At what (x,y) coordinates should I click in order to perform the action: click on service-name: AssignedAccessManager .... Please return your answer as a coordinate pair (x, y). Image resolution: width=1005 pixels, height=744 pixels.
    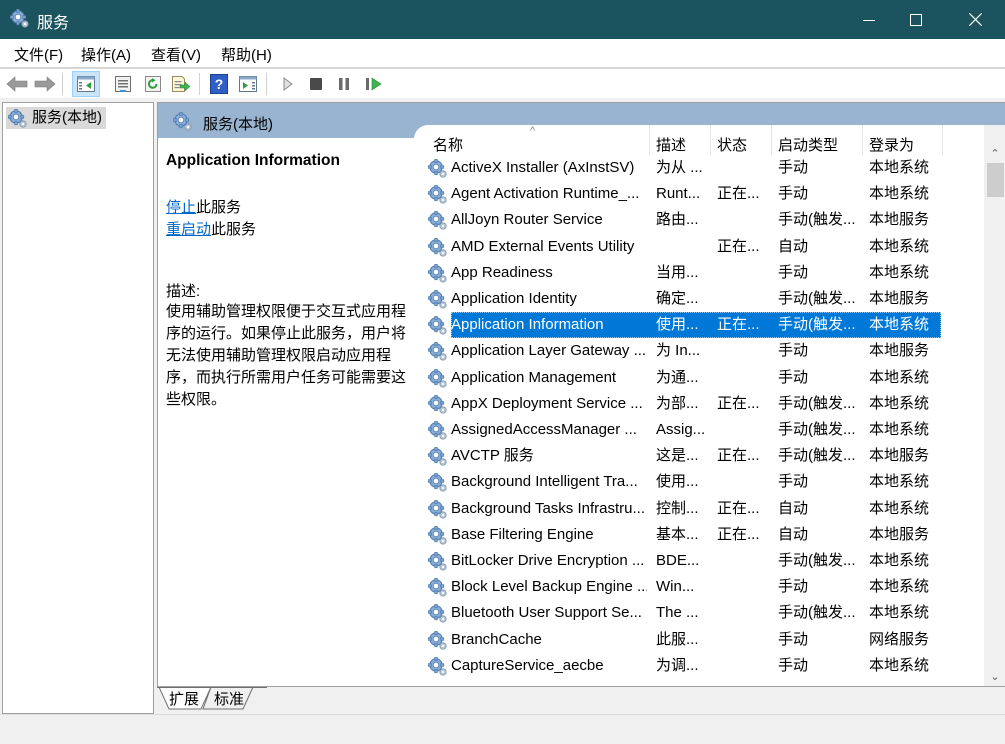
    Looking at the image, I should click on (544, 429).